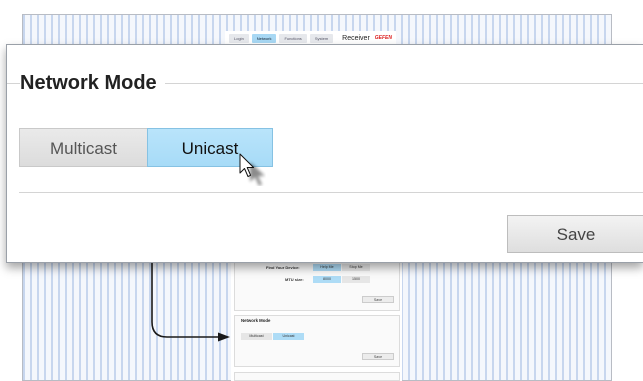  What do you see at coordinates (92, 83) in the screenshot?
I see `panel-title: Network Mode` at bounding box center [92, 83].